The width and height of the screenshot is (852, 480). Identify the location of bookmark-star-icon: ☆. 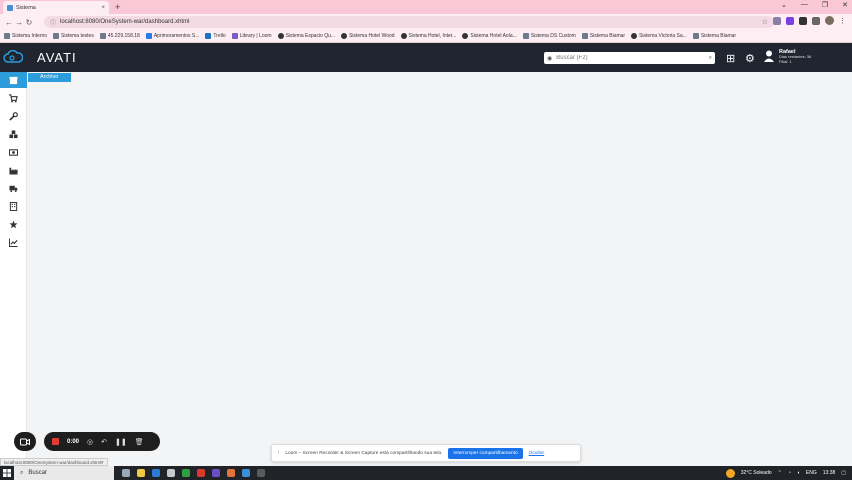
(765, 22).